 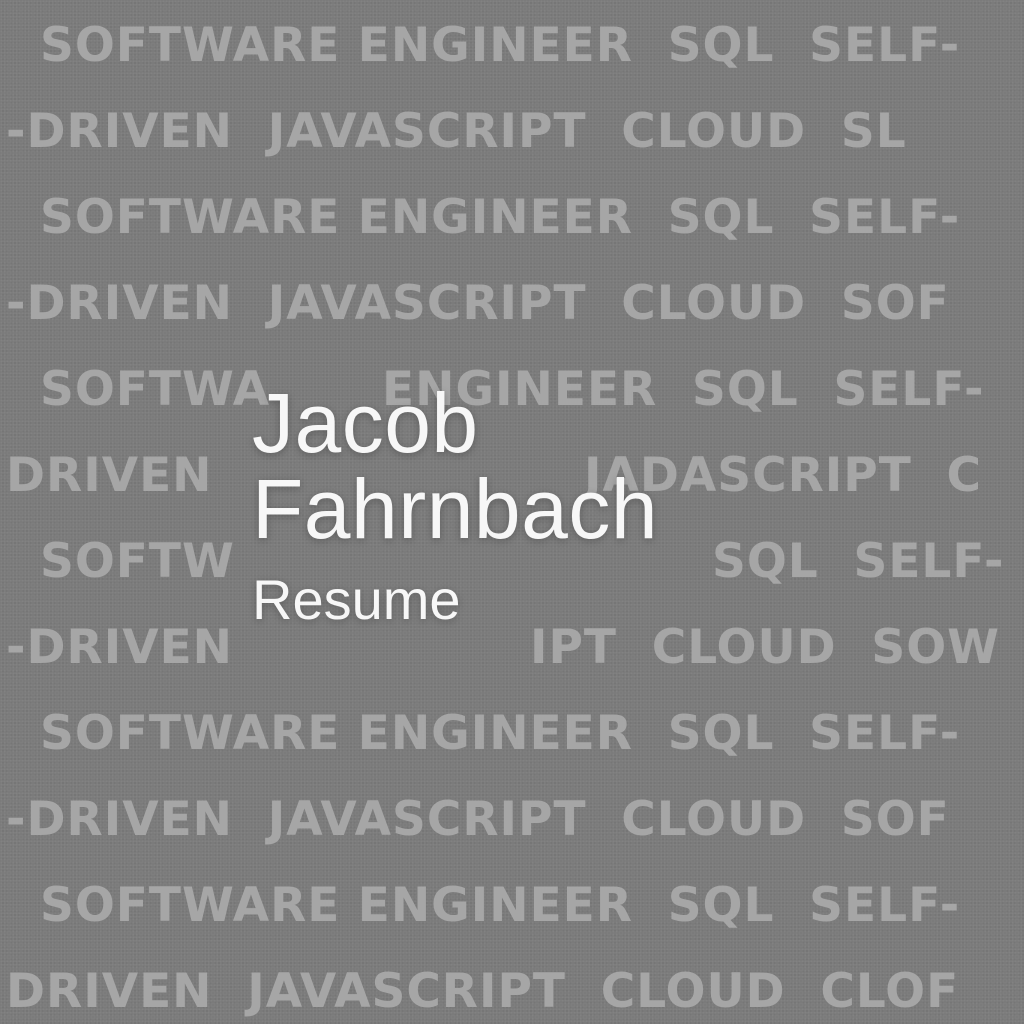 What do you see at coordinates (109, 475) in the screenshot?
I see `pattern-row: DRIVEN` at bounding box center [109, 475].